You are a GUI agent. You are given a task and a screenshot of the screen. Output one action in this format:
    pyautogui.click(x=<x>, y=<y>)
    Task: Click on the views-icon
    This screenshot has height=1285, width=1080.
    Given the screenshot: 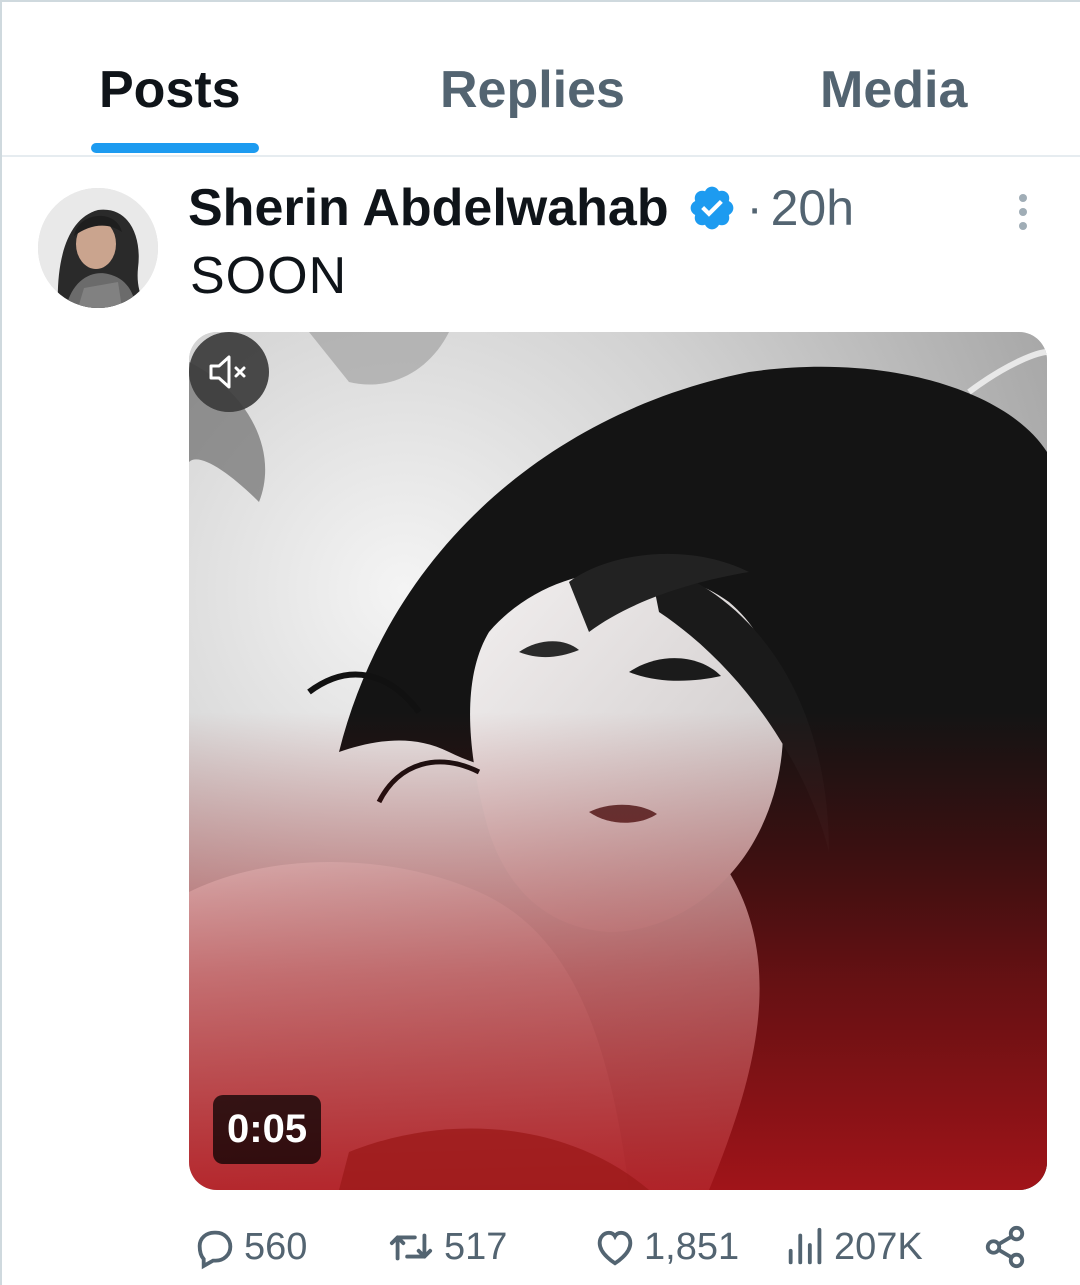 What is the action you would take?
    pyautogui.click(x=805, y=1246)
    